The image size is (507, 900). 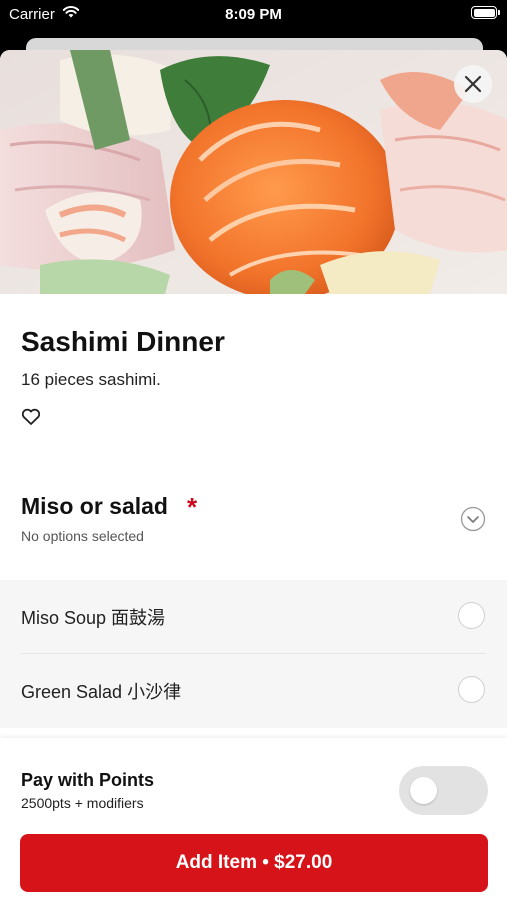 What do you see at coordinates (88, 780) in the screenshot?
I see `pay-with-points-title: Pay with Points` at bounding box center [88, 780].